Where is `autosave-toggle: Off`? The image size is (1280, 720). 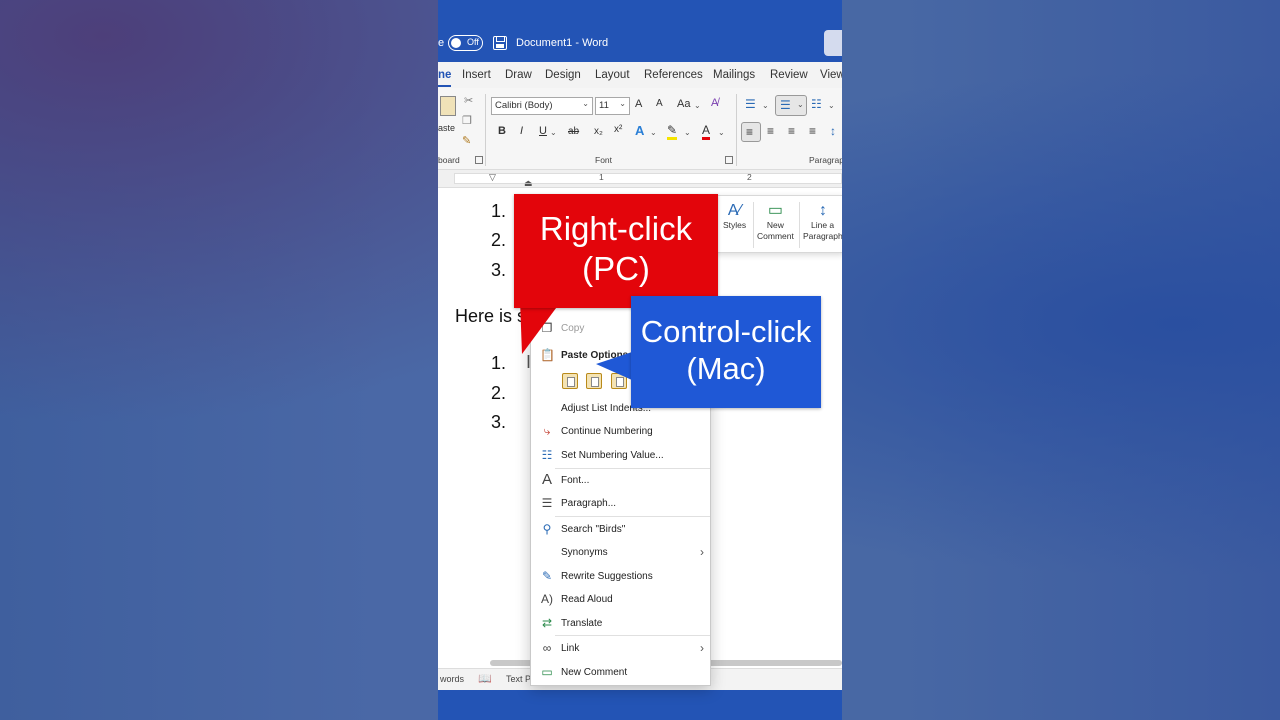
autosave-toggle: Off is located at coordinates (465, 43).